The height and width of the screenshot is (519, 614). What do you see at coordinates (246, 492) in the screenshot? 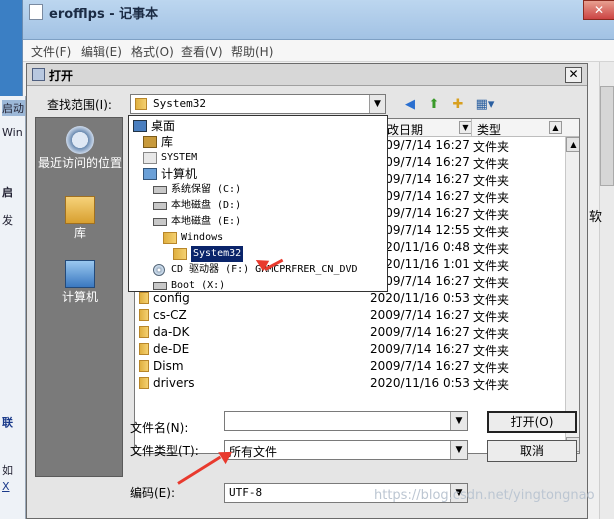
I see `encoding-value: UTF-8` at bounding box center [246, 492].